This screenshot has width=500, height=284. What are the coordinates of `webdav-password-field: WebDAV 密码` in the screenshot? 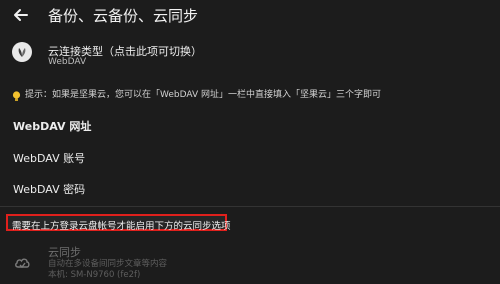 It's located at (49, 189).